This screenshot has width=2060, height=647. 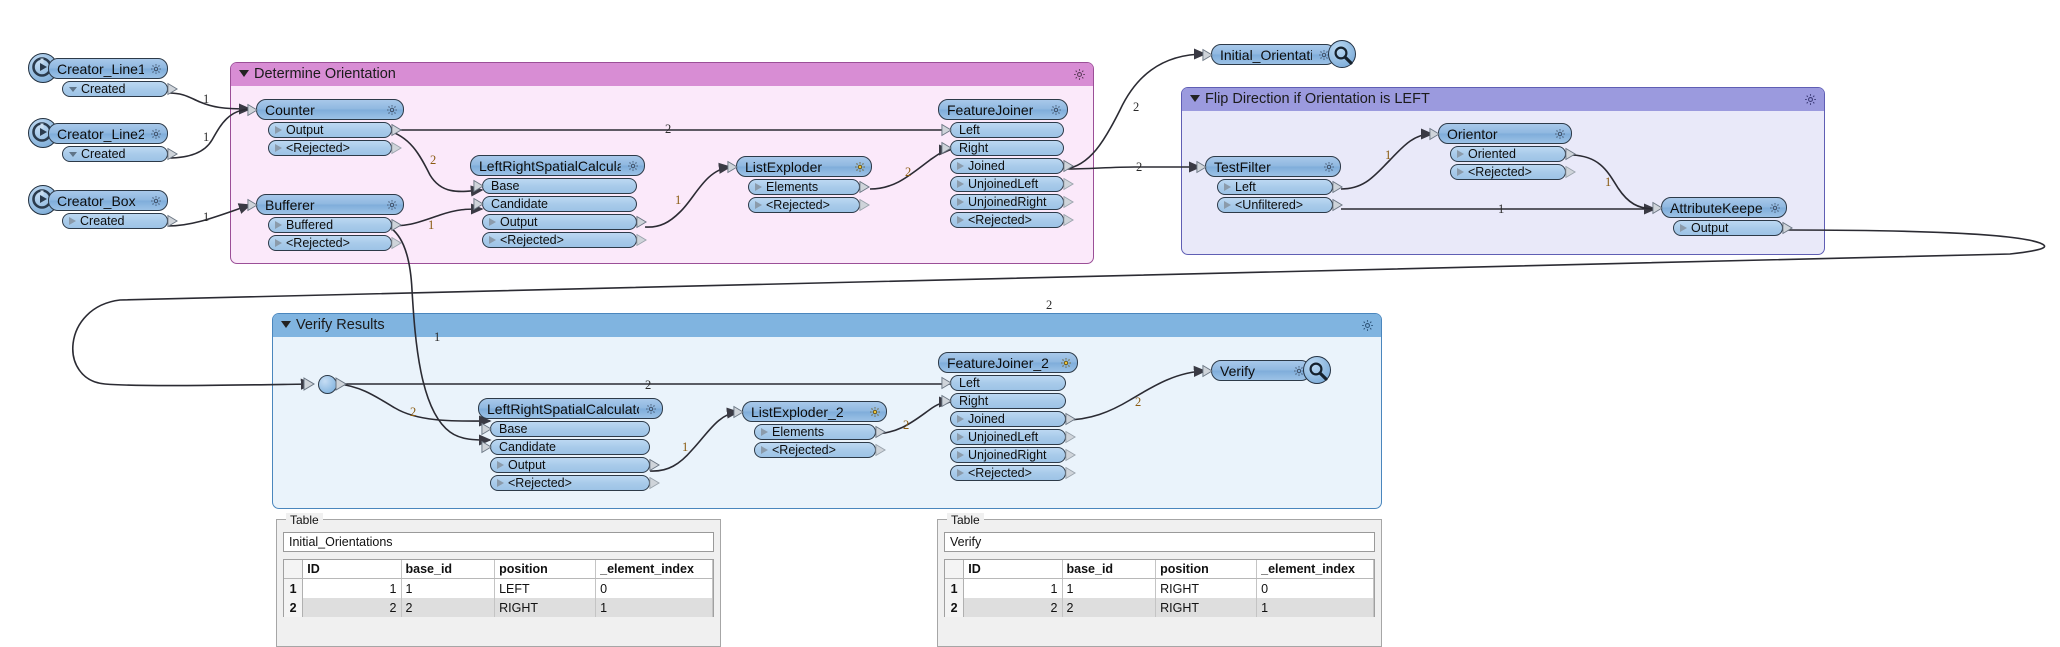 What do you see at coordinates (325, 109) in the screenshot?
I see `node-header: Counter` at bounding box center [325, 109].